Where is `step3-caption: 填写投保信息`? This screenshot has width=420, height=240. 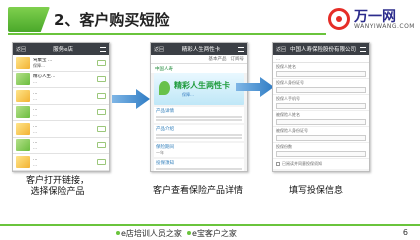
step3-caption: 填写投保信息 is located at coordinates (316, 191).